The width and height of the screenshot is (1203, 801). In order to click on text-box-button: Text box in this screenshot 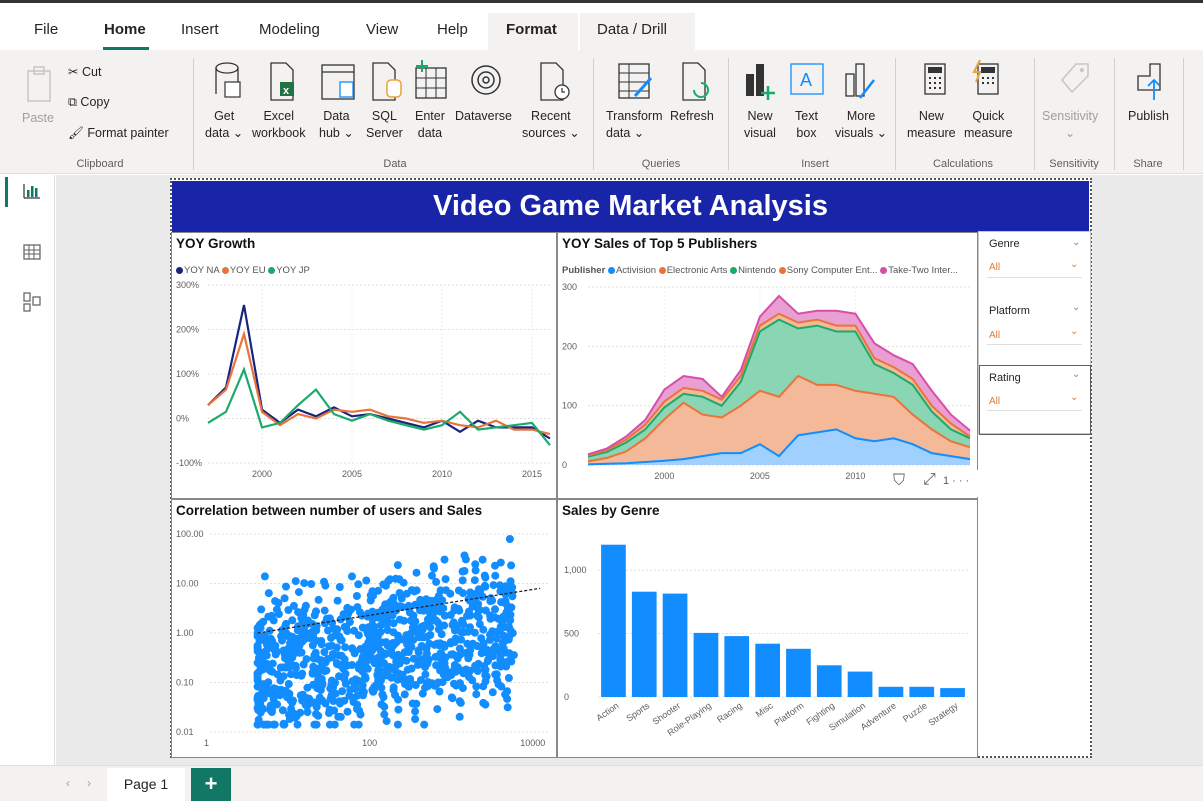, I will do `click(806, 125)`.